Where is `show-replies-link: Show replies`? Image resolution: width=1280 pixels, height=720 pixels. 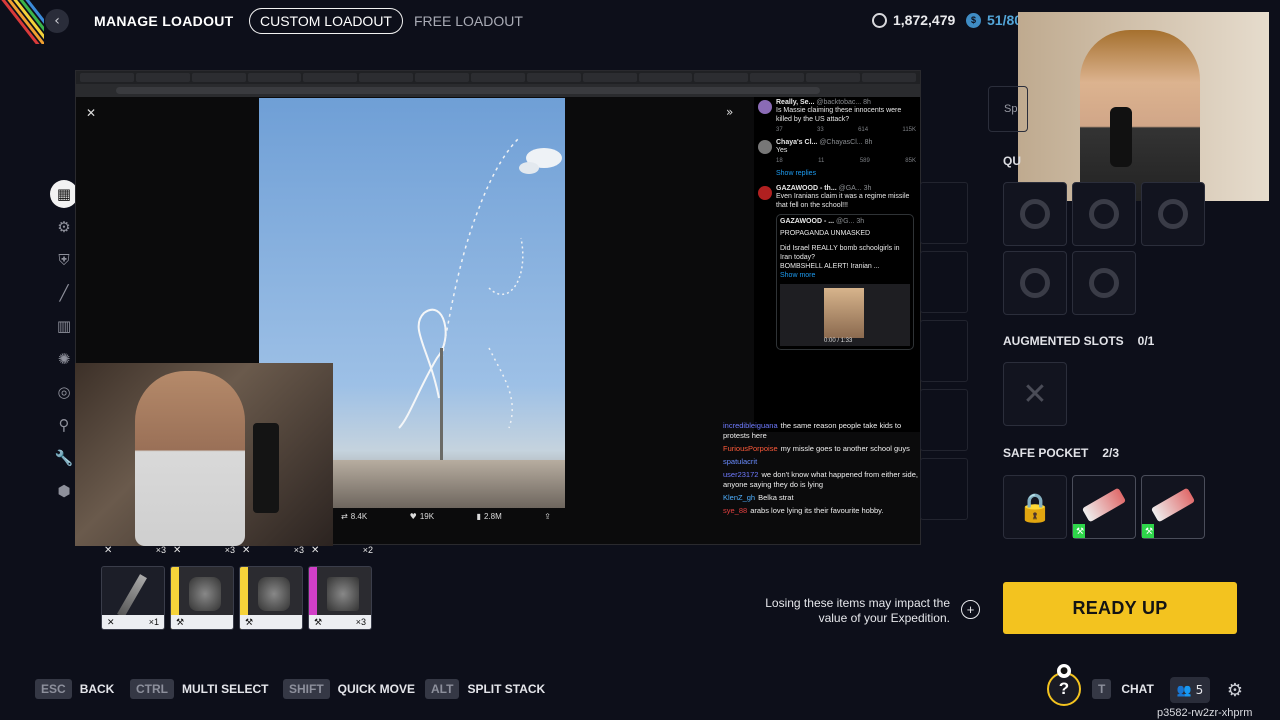
show-replies-link: Show replies is located at coordinates (837, 173).